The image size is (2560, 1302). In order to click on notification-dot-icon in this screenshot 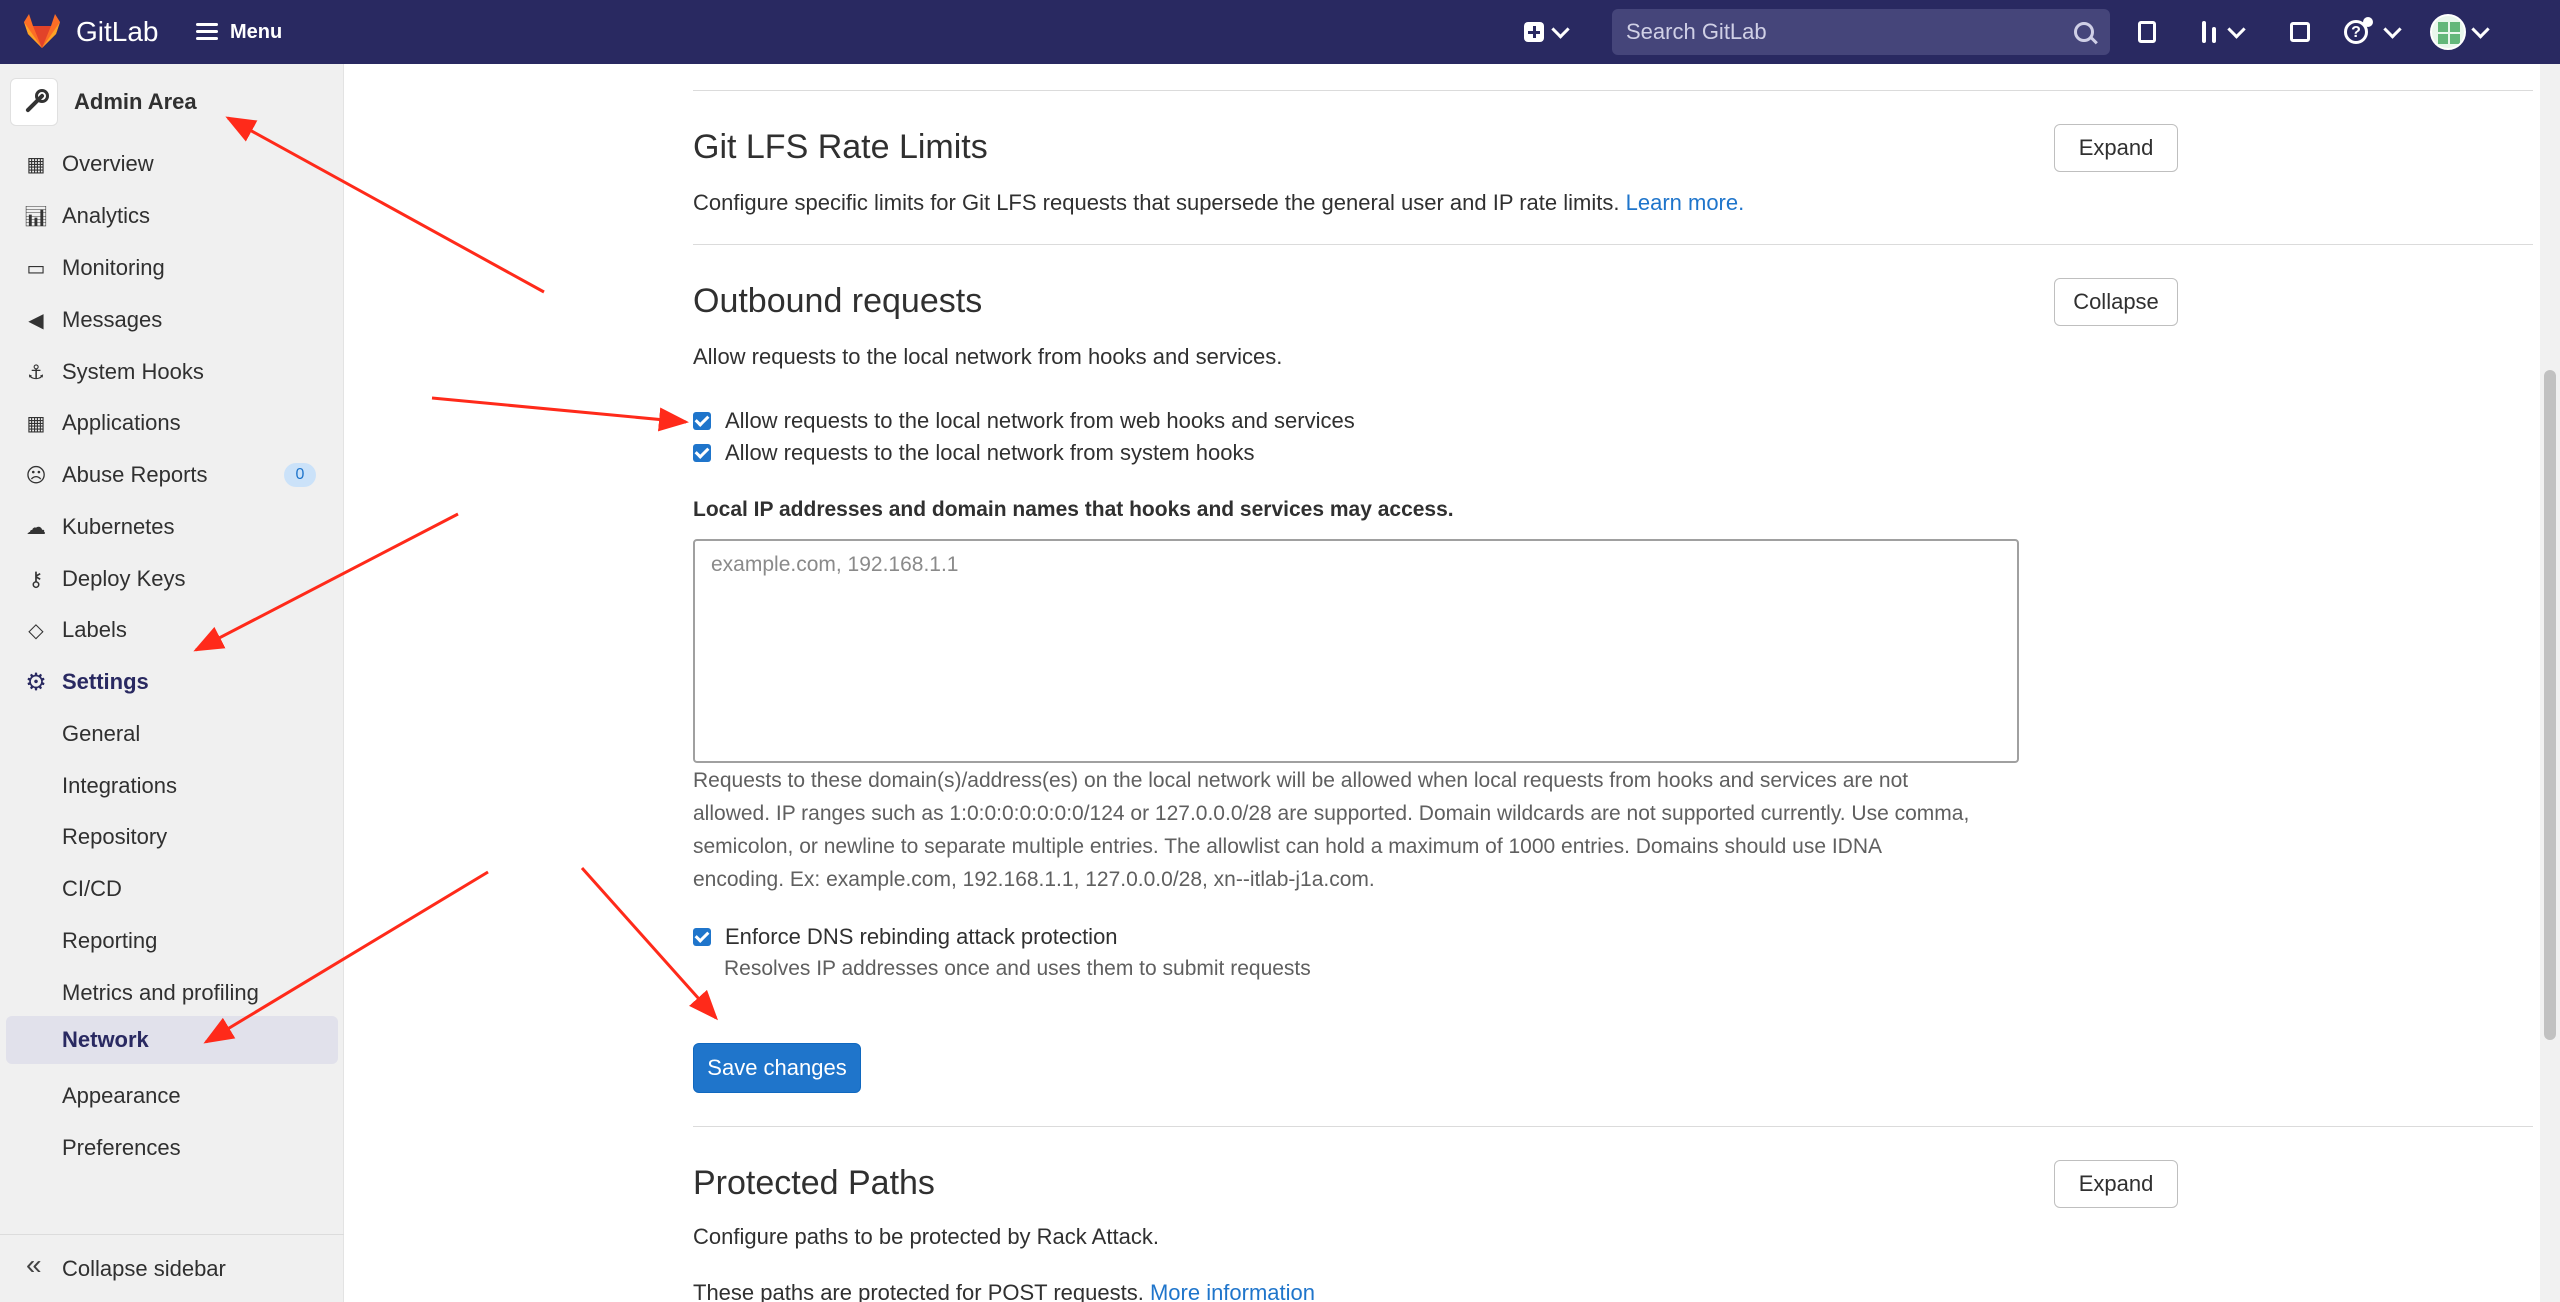, I will do `click(2368, 22)`.